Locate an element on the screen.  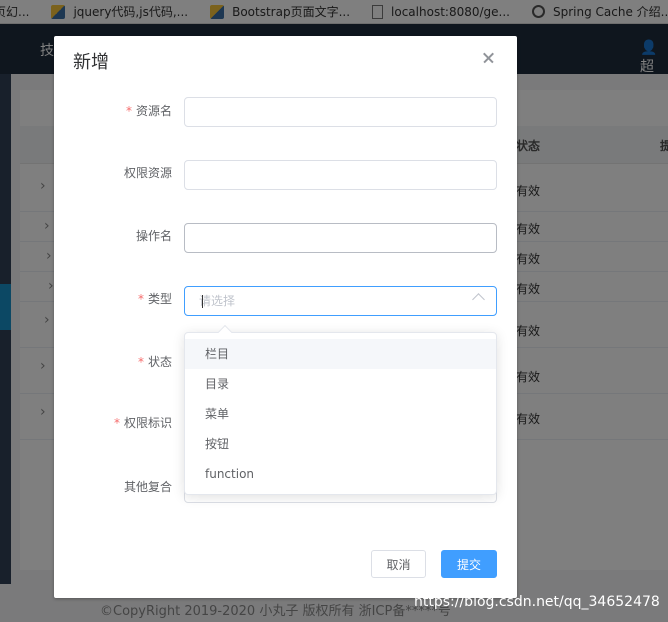
text-caret is located at coordinates (202, 301).